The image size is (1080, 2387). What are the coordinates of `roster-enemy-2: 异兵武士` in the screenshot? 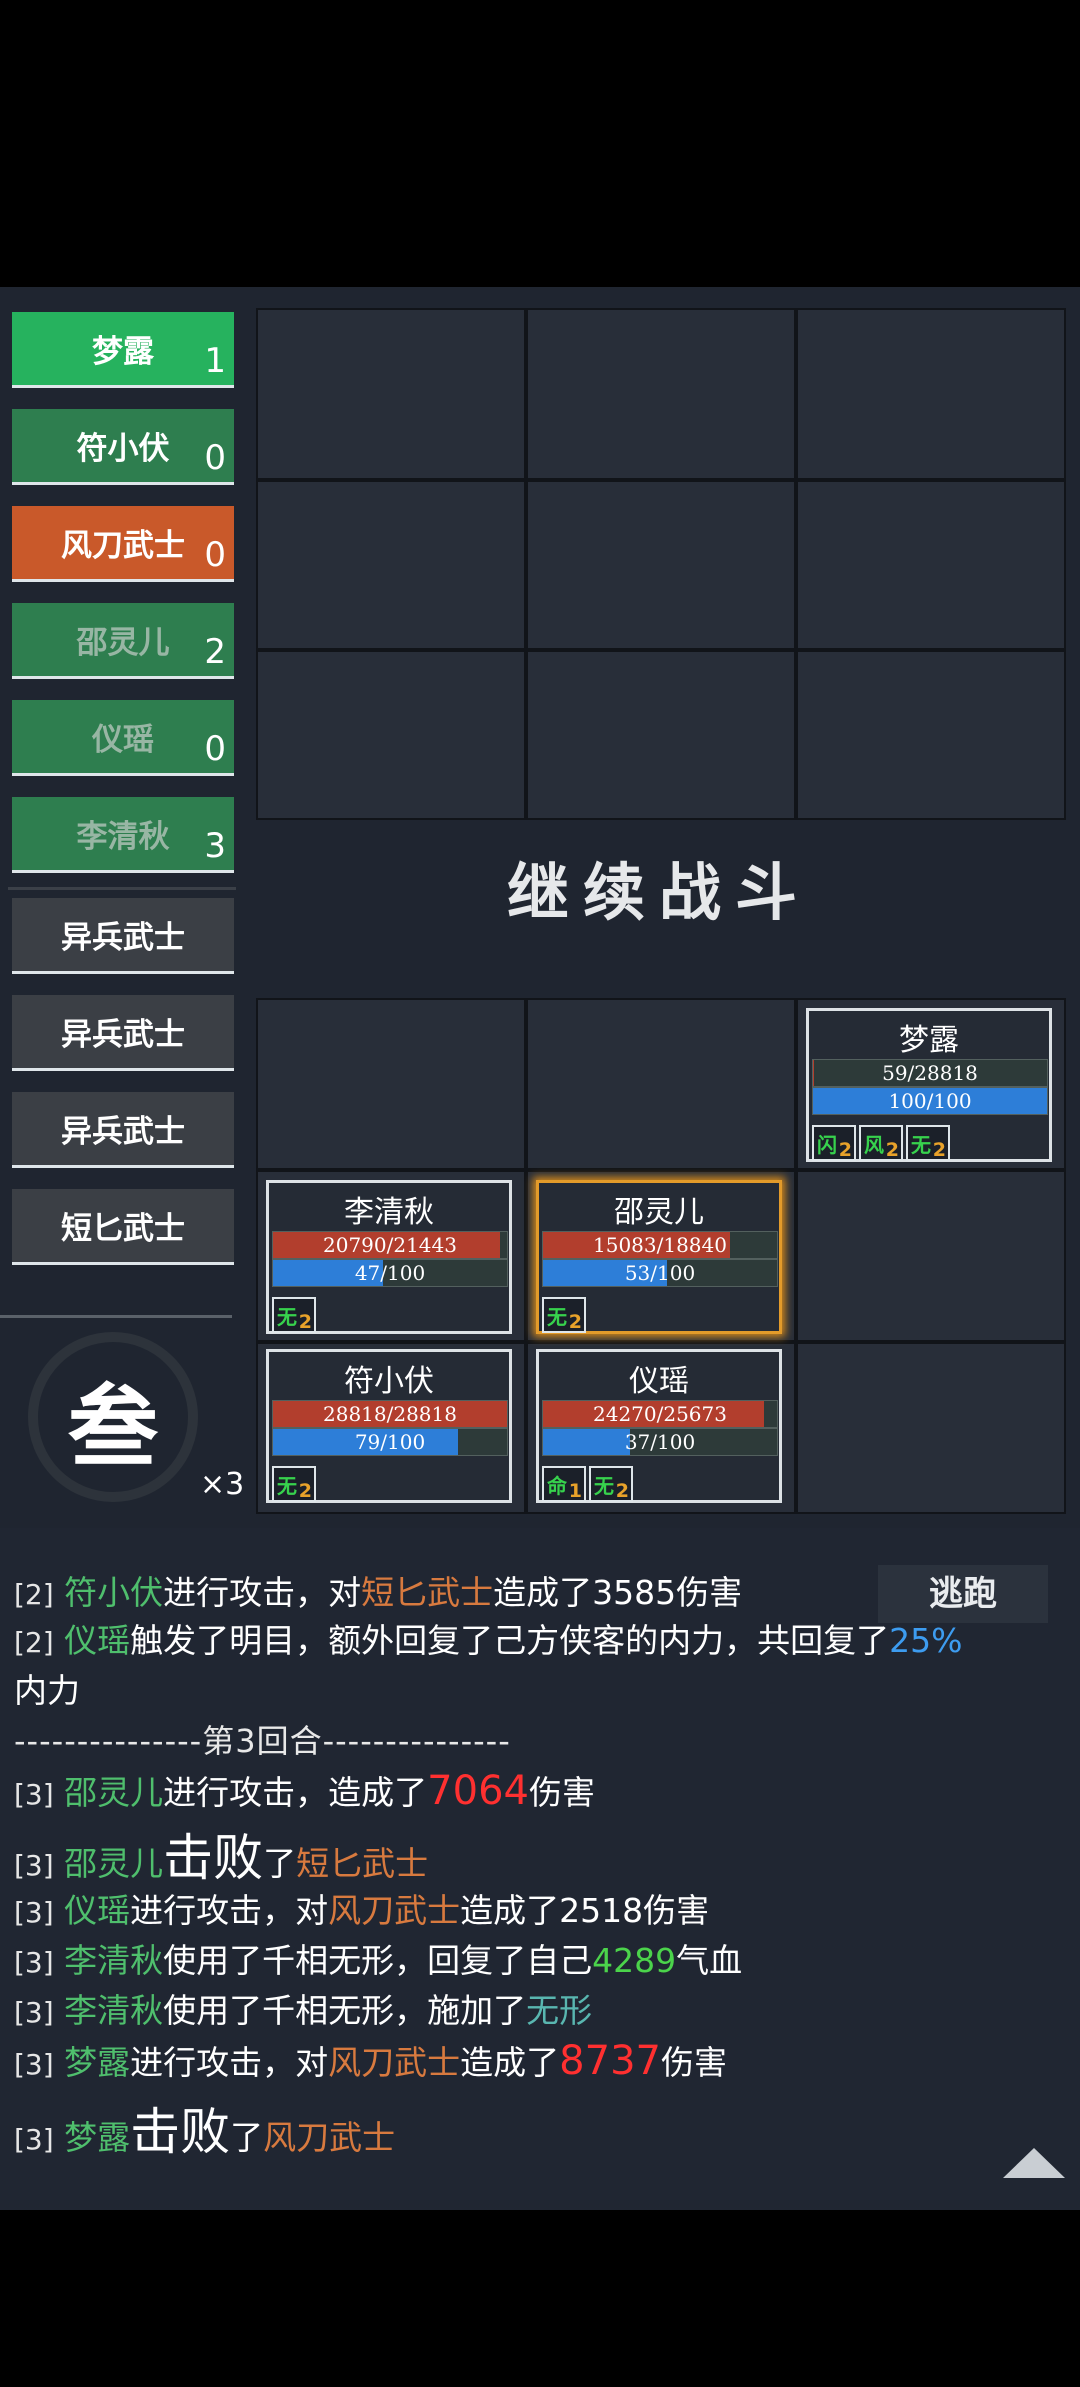 It's located at (123, 1033).